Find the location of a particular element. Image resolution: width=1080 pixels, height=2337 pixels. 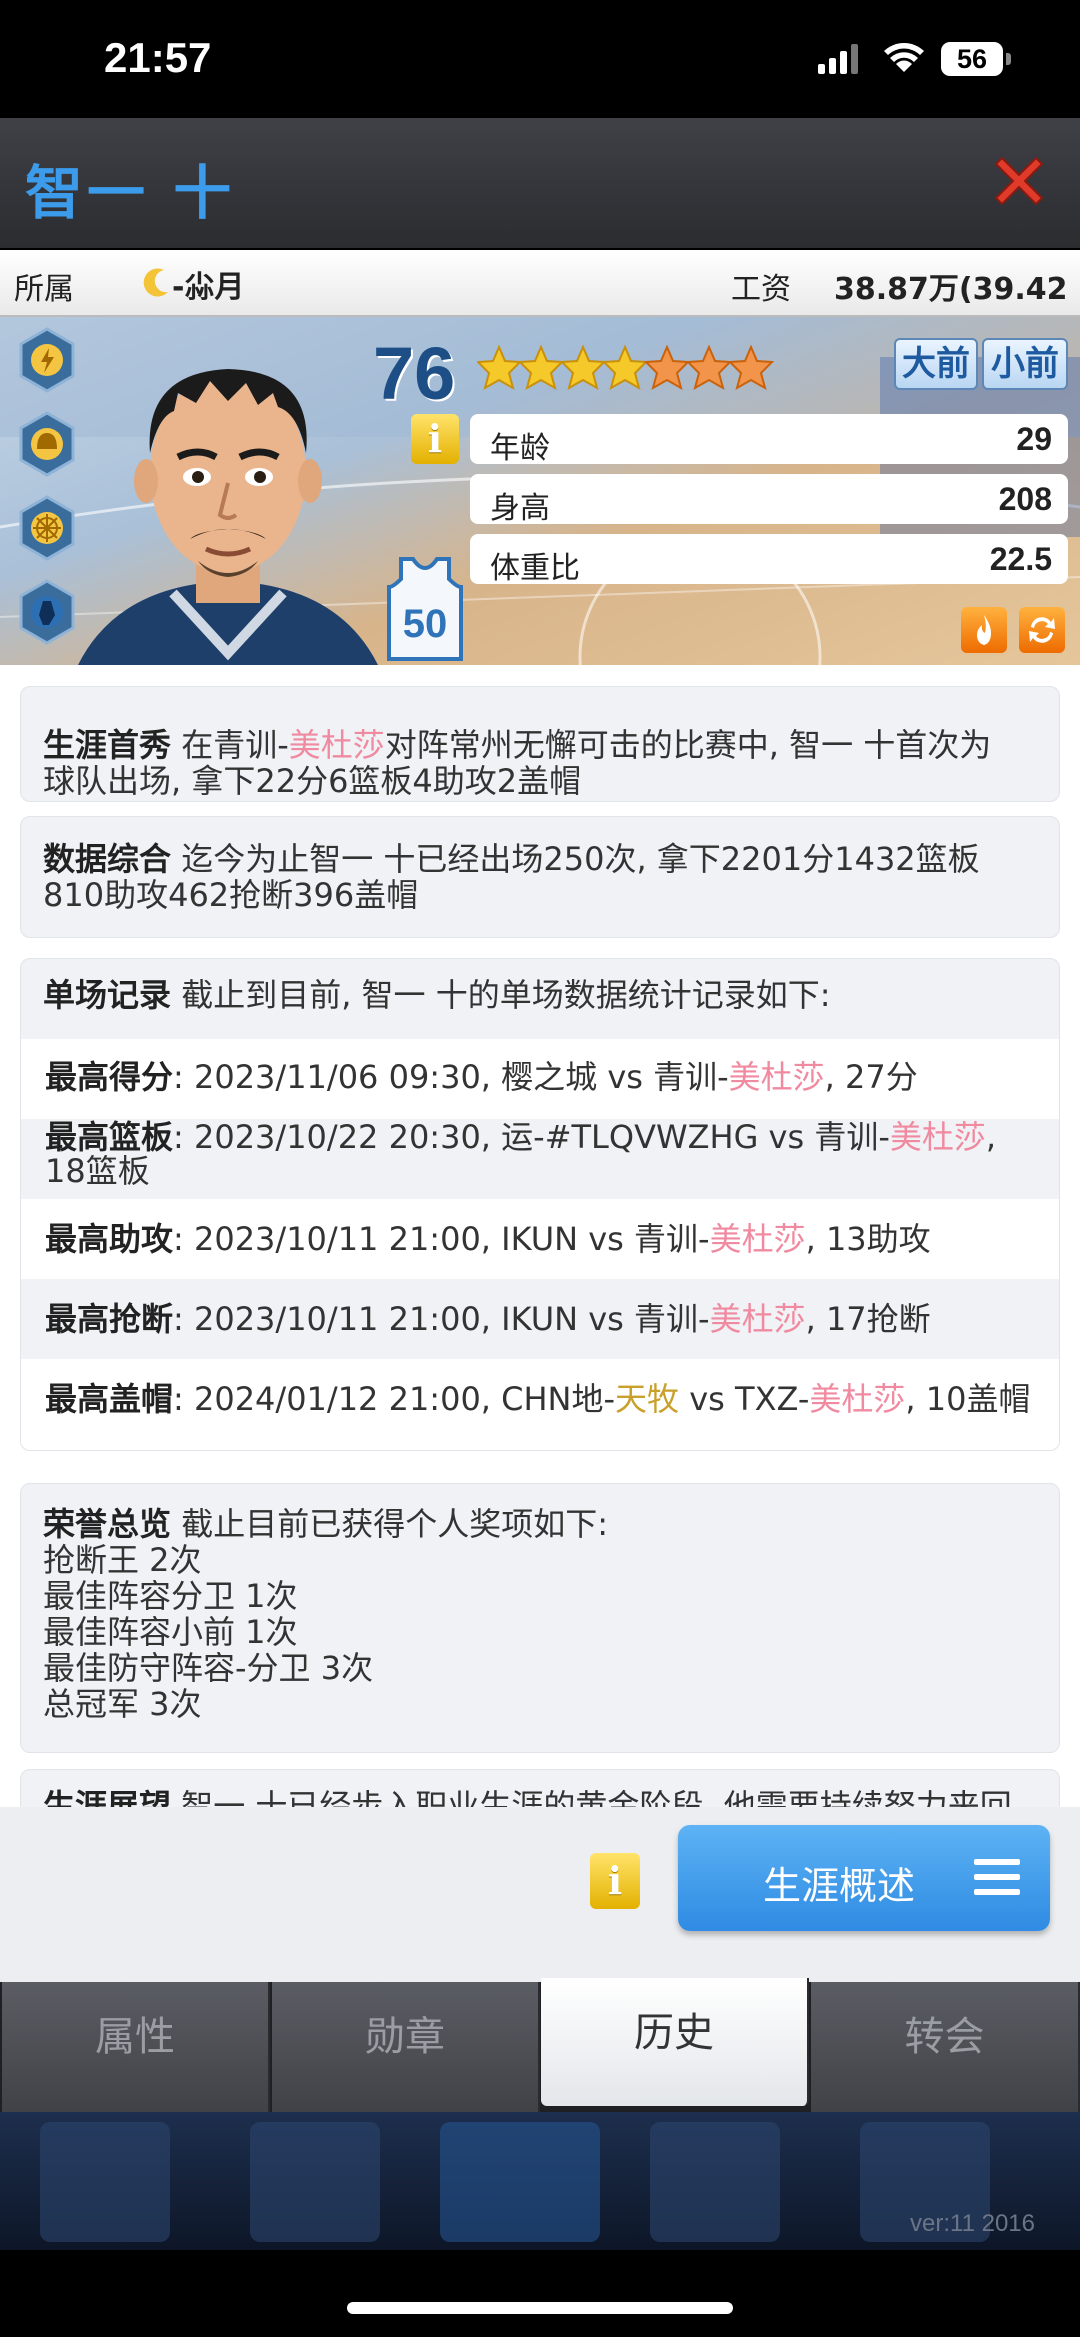

summary-line-2: 810助攻462抢断396盖帽 is located at coordinates (231, 895).